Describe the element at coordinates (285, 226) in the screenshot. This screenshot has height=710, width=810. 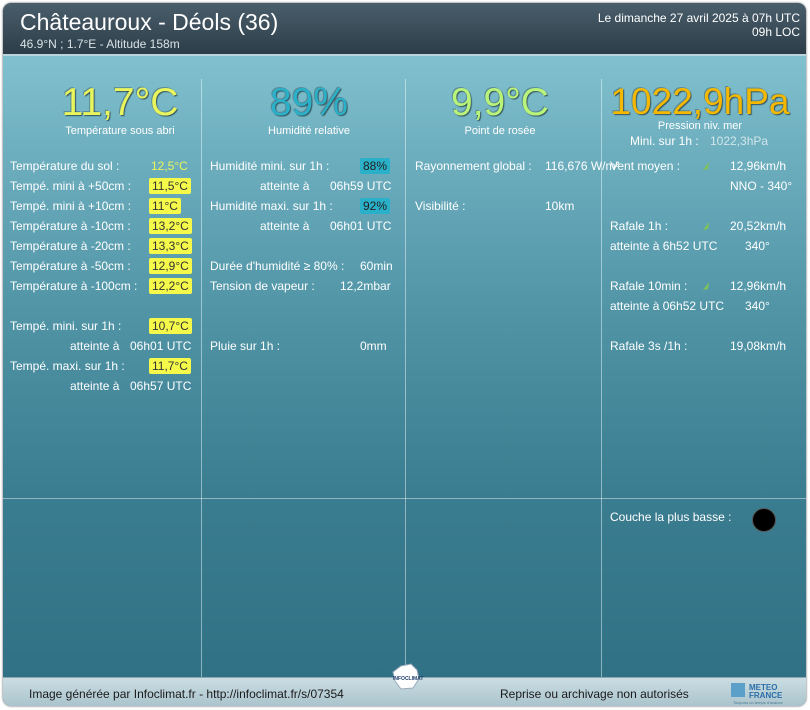
I see `hum-max-at-label: atteinte à` at that location.